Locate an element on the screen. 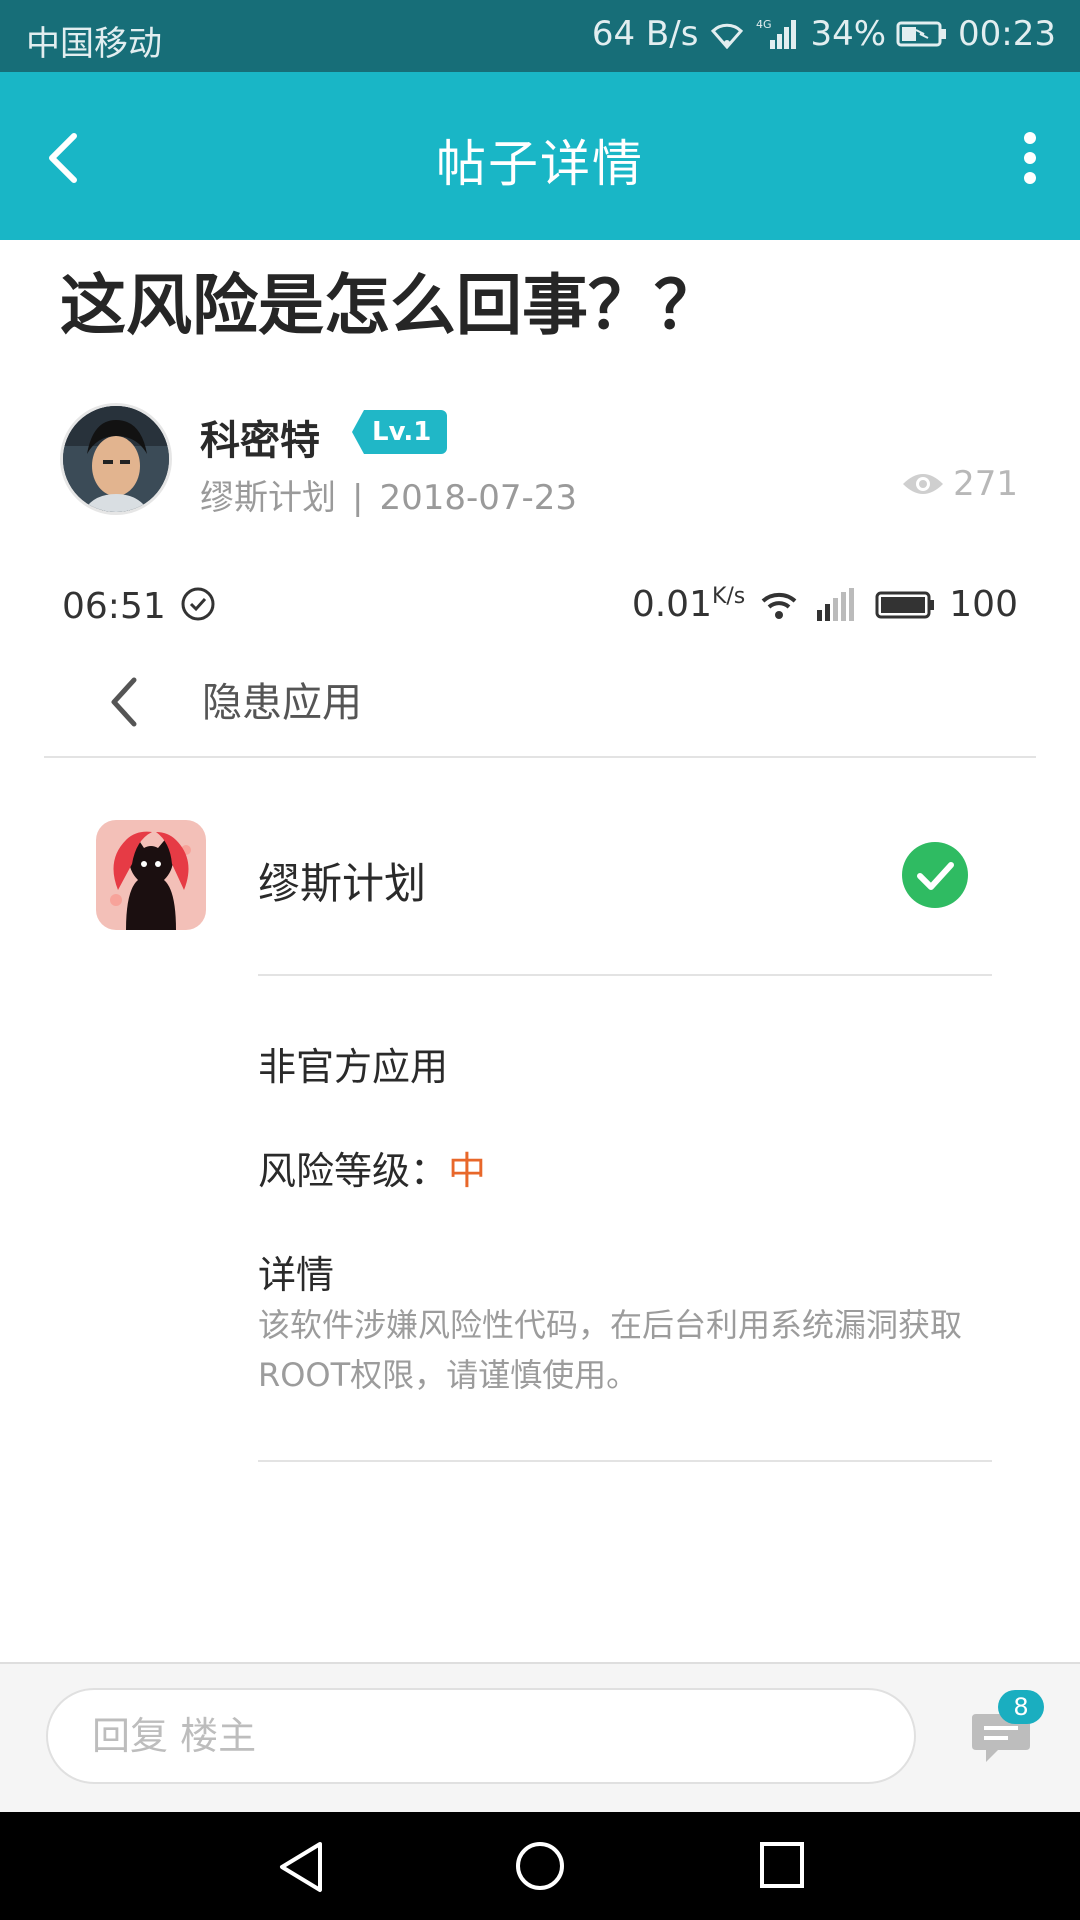 This screenshot has height=1920, width=1080. app-icon is located at coordinates (151, 875).